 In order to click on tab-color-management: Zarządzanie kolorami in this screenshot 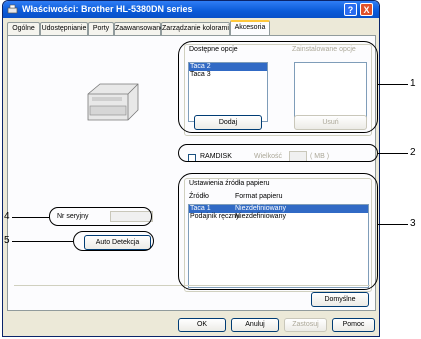, I will do `click(195, 28)`.